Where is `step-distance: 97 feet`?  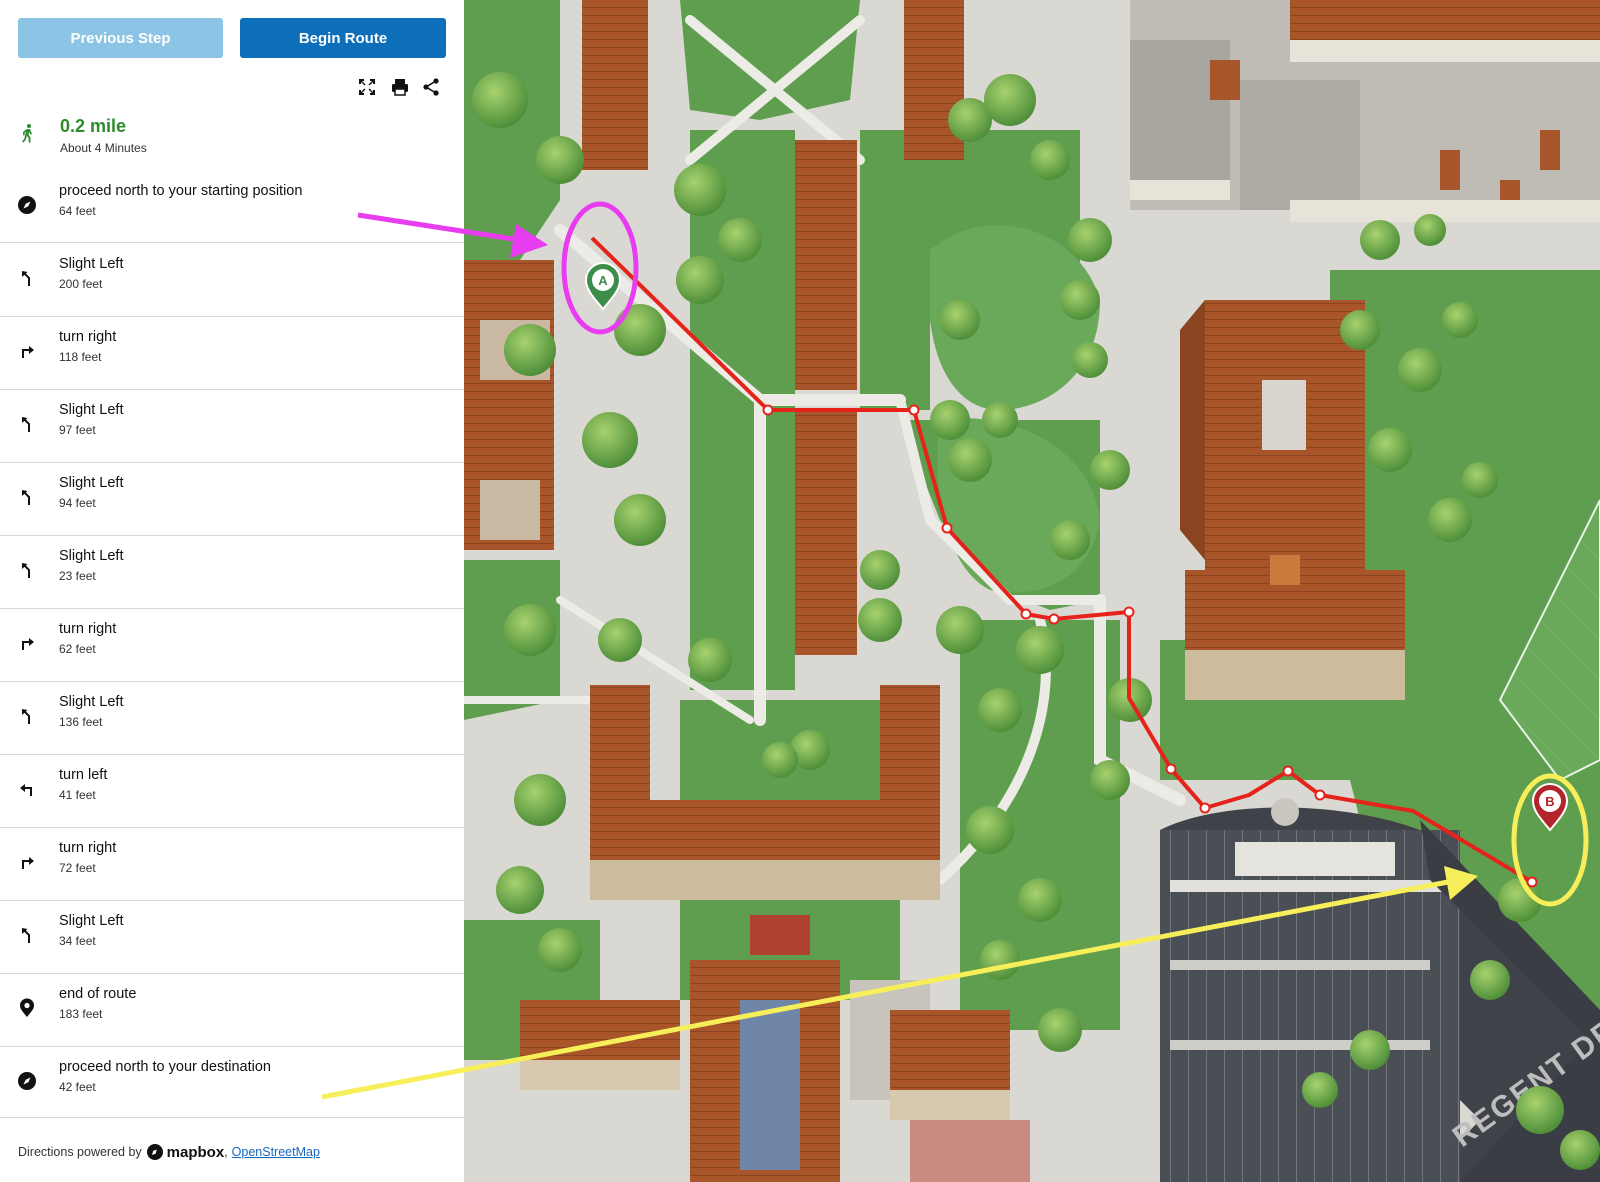
step-distance: 97 feet is located at coordinates (77, 430).